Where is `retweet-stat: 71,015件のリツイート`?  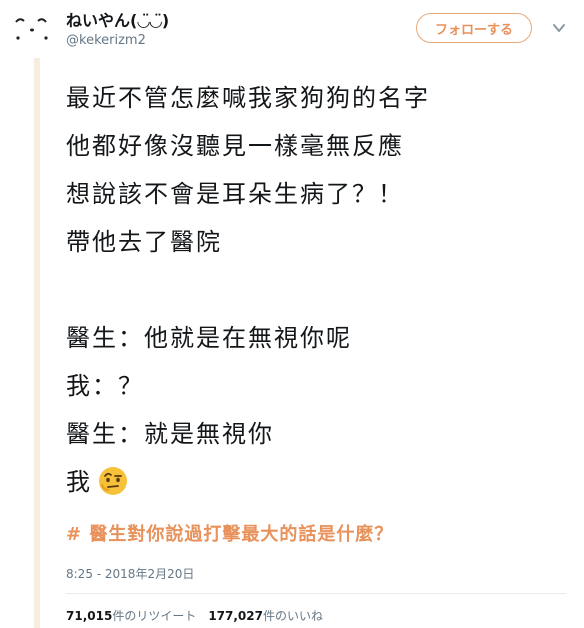 retweet-stat: 71,015件のリツイート is located at coordinates (131, 616).